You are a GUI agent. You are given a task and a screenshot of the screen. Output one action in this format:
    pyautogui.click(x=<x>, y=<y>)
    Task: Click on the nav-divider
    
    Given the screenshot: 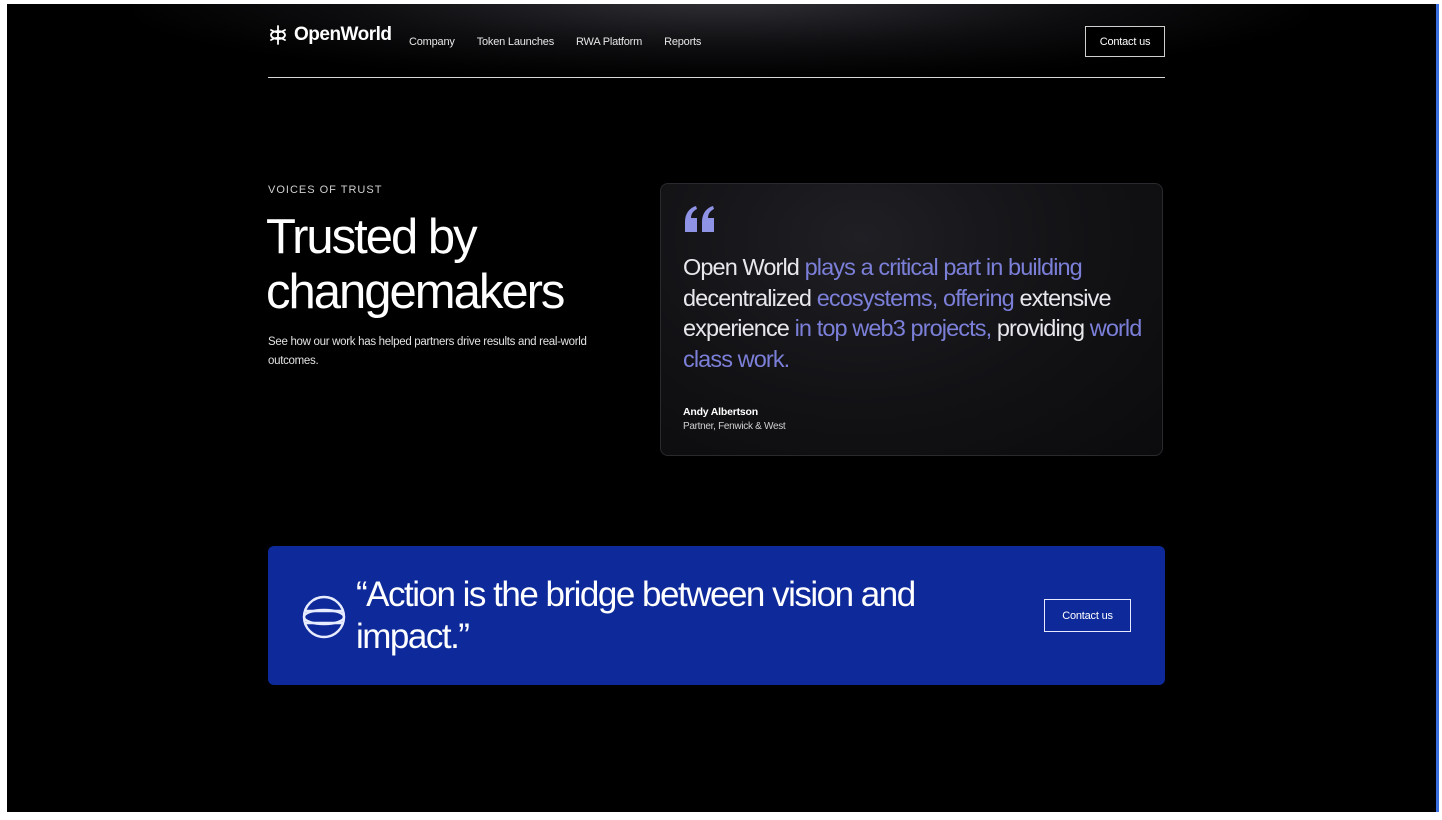 What is the action you would take?
    pyautogui.click(x=716, y=77)
    